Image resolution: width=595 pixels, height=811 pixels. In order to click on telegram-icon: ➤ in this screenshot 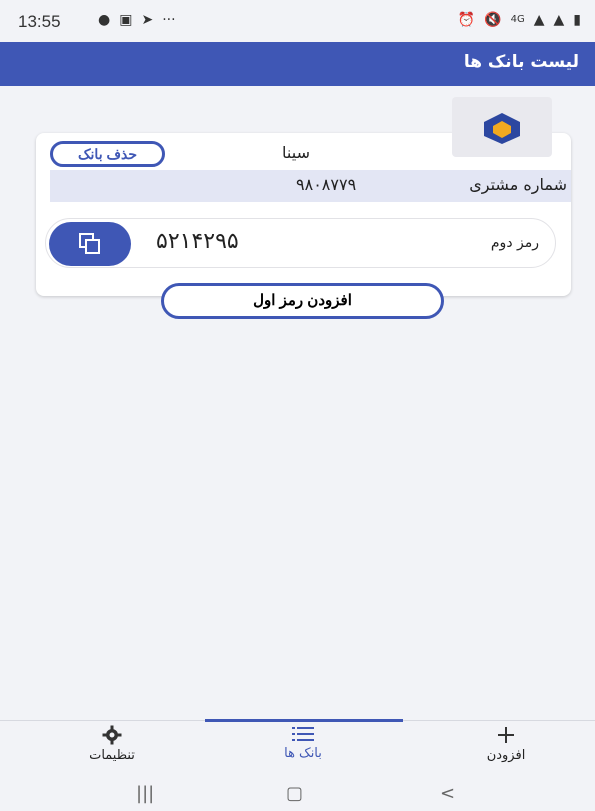, I will do `click(147, 20)`.